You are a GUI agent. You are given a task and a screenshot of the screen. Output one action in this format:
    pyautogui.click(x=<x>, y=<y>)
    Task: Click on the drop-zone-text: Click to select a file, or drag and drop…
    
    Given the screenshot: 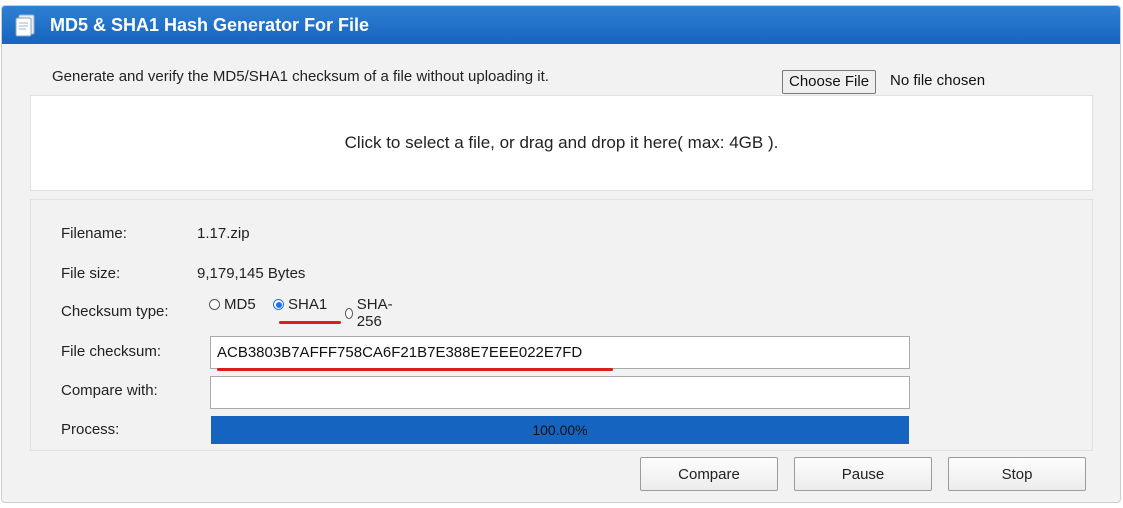 What is the action you would take?
    pyautogui.click(x=561, y=142)
    